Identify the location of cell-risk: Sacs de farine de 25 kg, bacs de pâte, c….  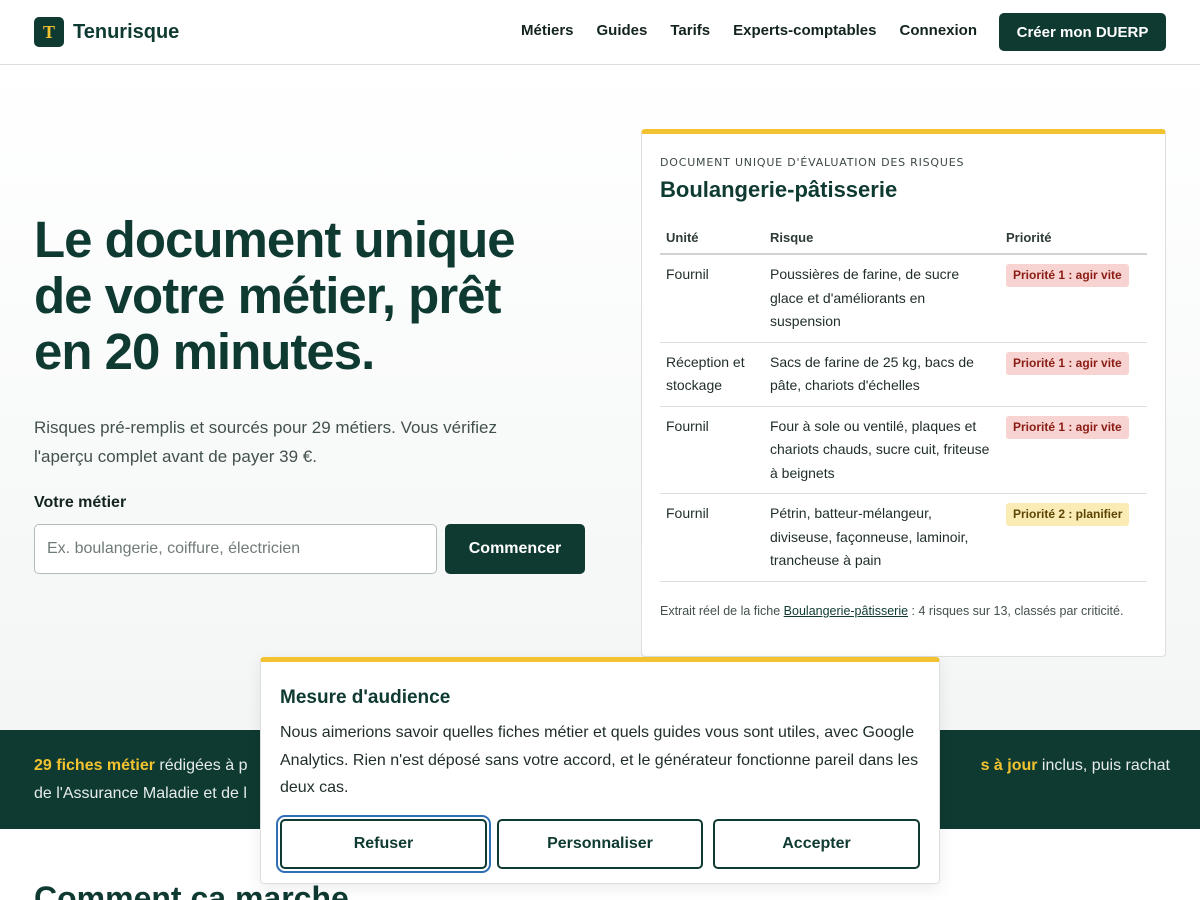
(882, 374).